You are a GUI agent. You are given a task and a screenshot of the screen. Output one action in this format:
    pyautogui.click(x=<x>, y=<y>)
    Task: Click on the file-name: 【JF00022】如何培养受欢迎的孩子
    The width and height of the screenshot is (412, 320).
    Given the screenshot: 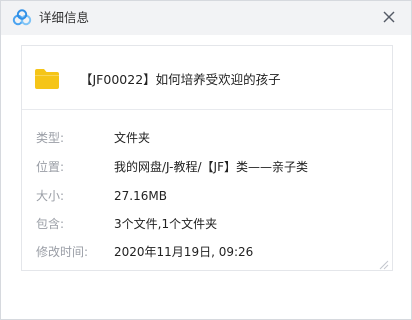 What is the action you would take?
    pyautogui.click(x=180, y=79)
    